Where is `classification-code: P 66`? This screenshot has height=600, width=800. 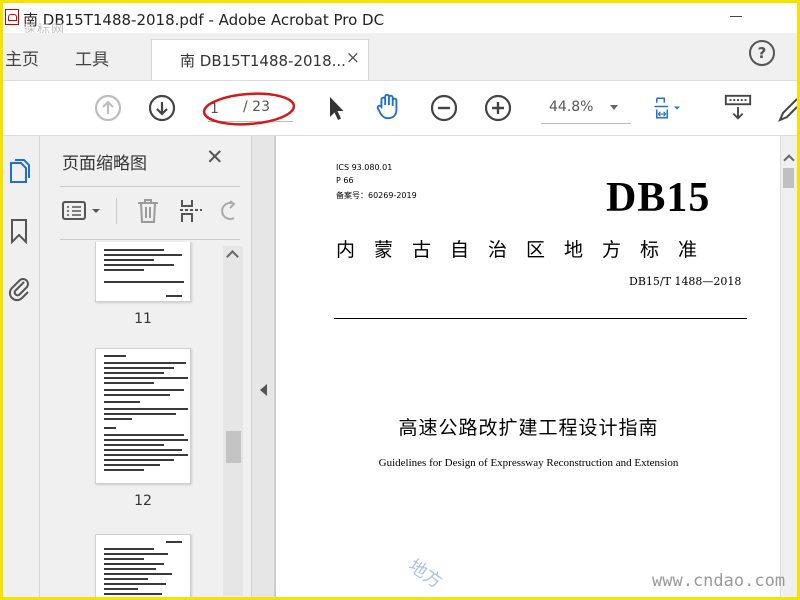 classification-code: P 66 is located at coordinates (345, 180).